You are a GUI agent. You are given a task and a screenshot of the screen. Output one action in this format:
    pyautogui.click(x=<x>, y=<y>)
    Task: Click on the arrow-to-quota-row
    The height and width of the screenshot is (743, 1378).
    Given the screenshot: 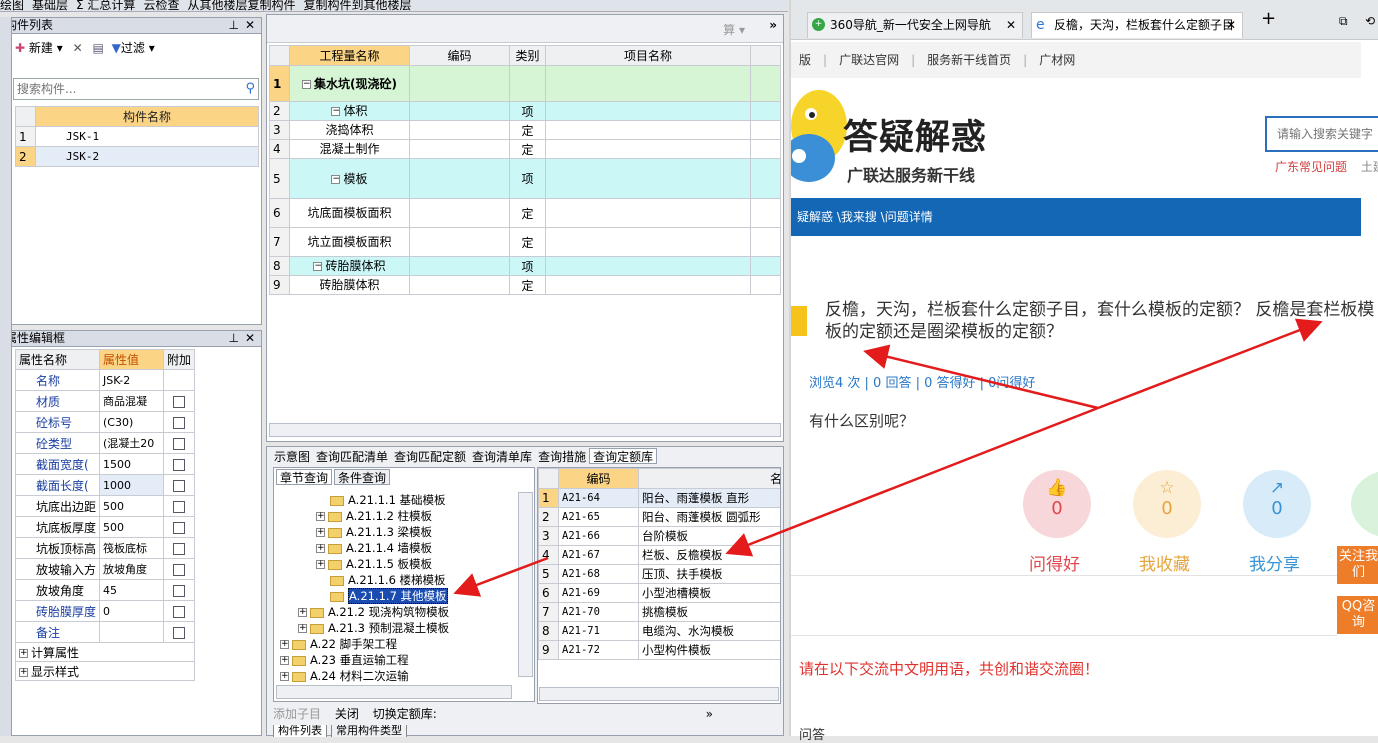 What is the action you would take?
    pyautogui.click(x=912, y=481)
    